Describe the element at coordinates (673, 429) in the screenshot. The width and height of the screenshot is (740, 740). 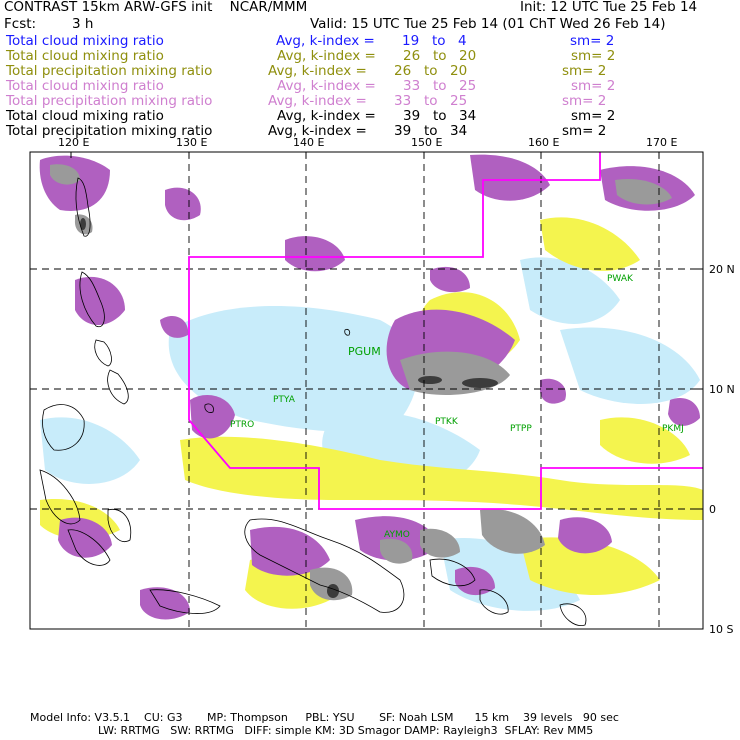
I see `station-label: PKMJ` at that location.